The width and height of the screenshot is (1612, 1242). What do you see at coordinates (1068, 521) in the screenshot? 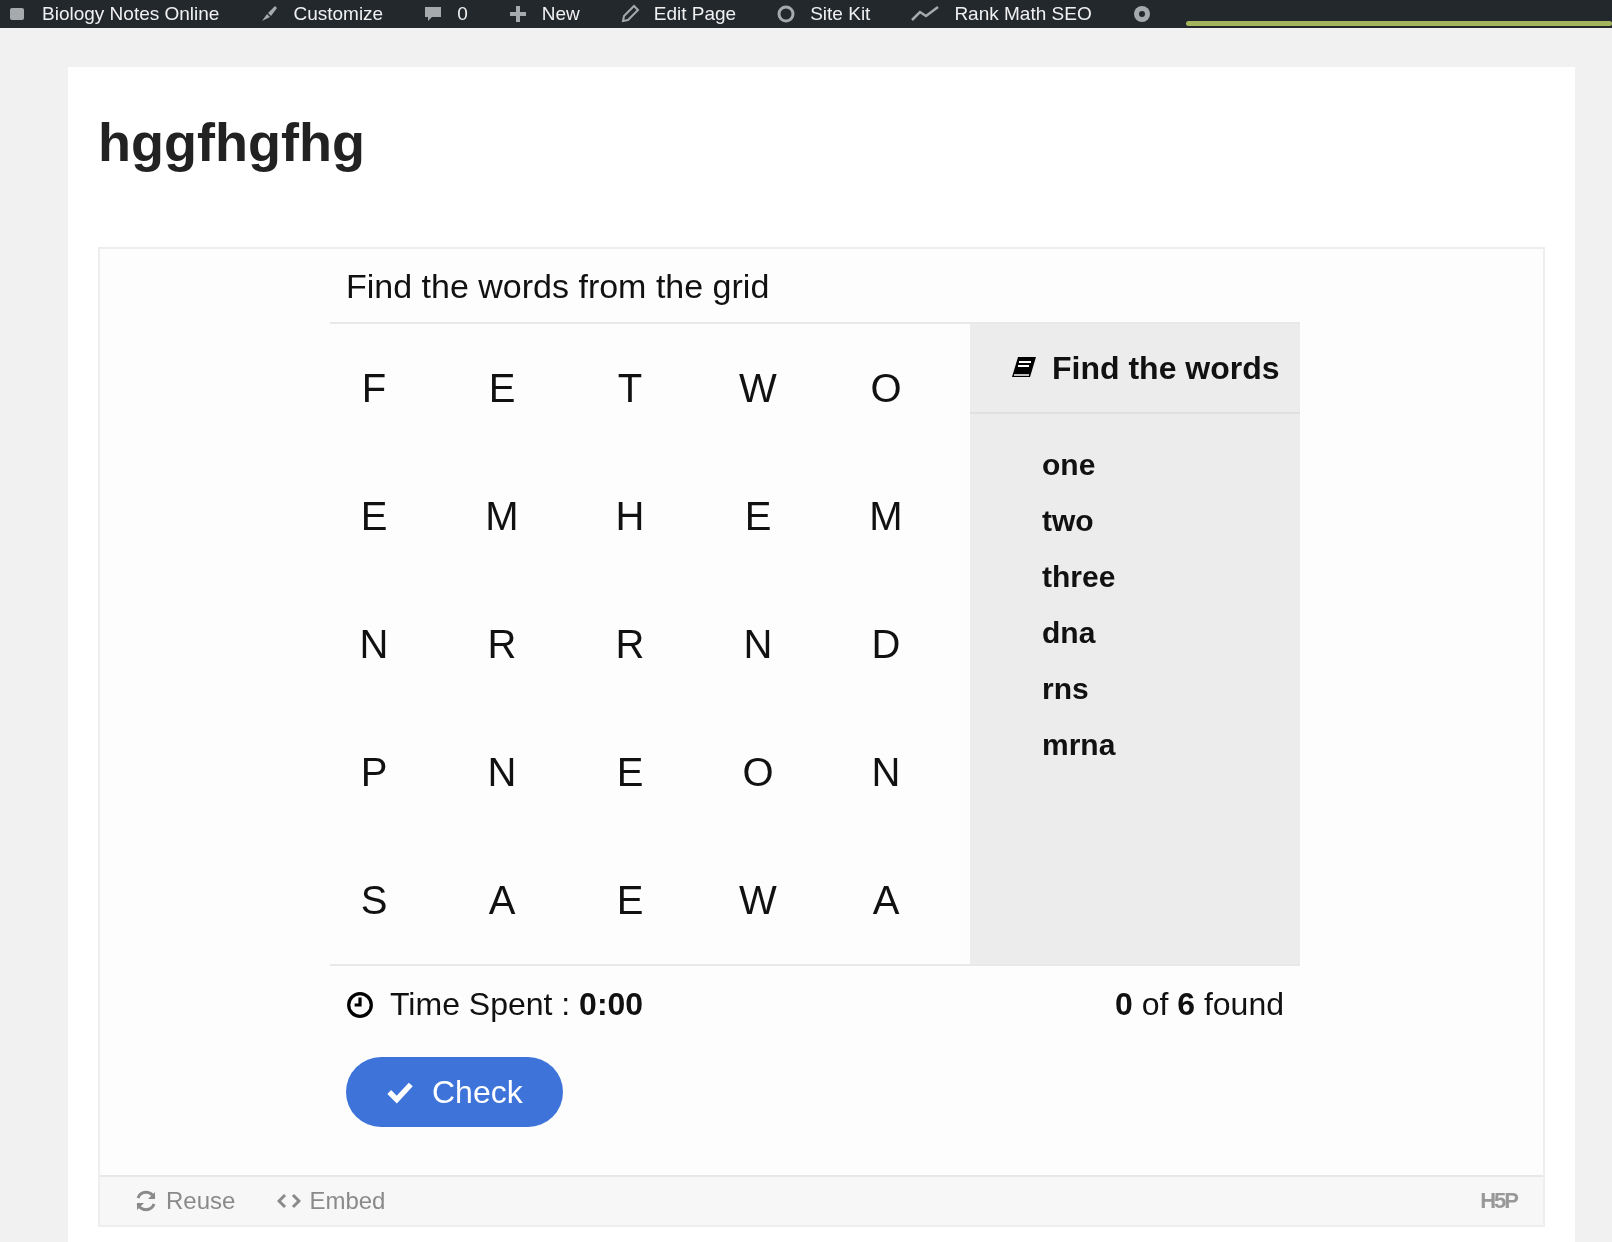
I see `word-item: two` at bounding box center [1068, 521].